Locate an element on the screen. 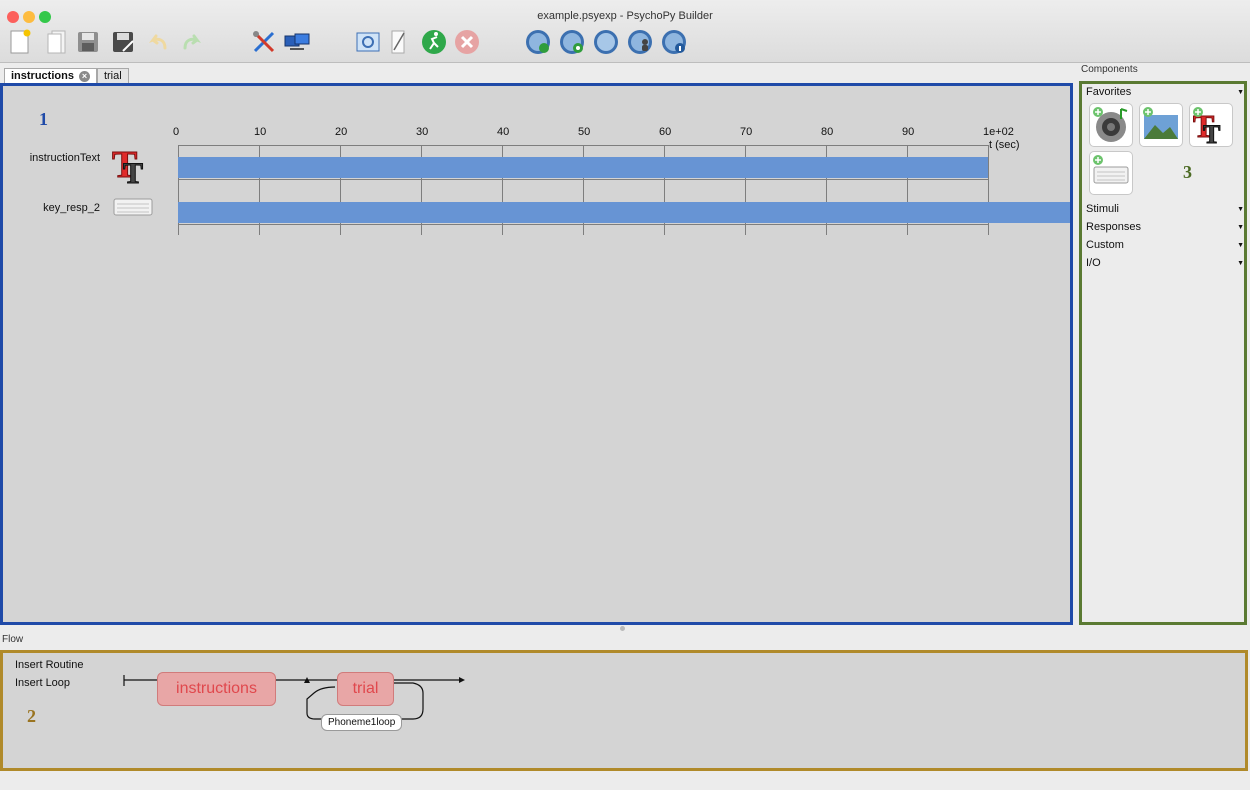 This screenshot has width=1250, height=790. pavlovia-globe-icon is located at coordinates (606, 42).